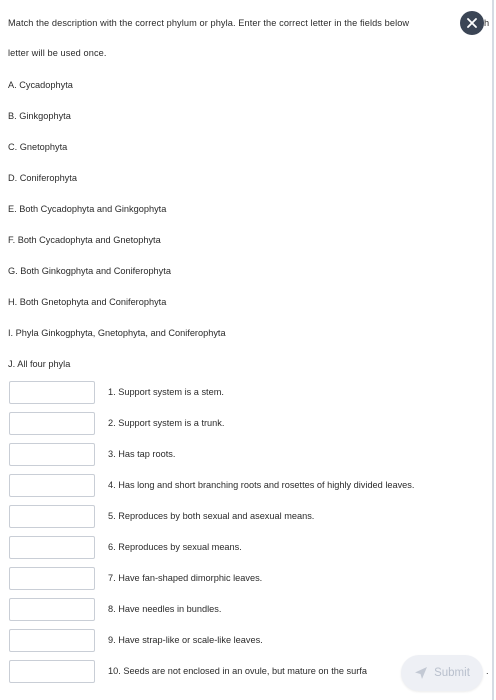 This screenshot has height=700, width=496. I want to click on question-row: 1. Support system is a stem., so click(251, 395).